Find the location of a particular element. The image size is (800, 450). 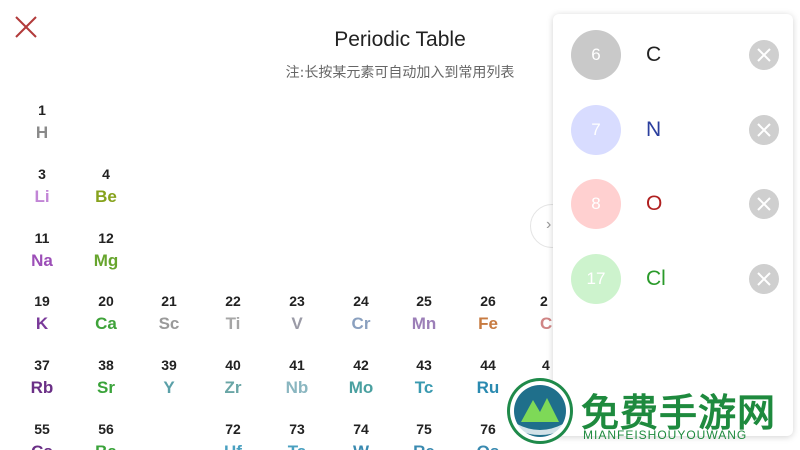

favorite-symbol: O is located at coordinates (654, 203).